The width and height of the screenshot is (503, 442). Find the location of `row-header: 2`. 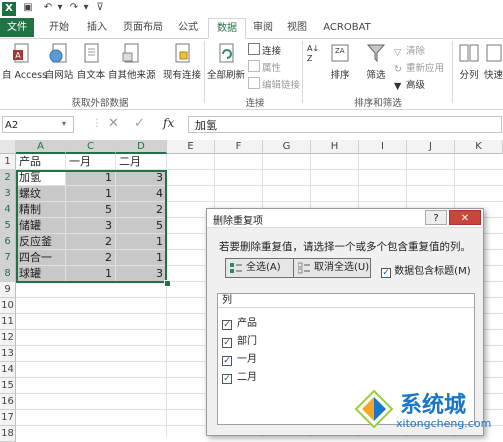

row-header: 2 is located at coordinates (8, 178).